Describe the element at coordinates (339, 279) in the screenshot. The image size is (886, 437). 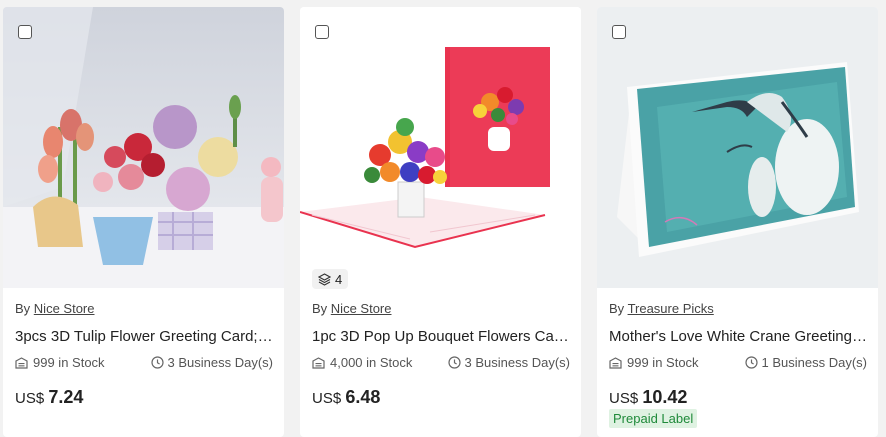
I see `variant-count: 4` at that location.